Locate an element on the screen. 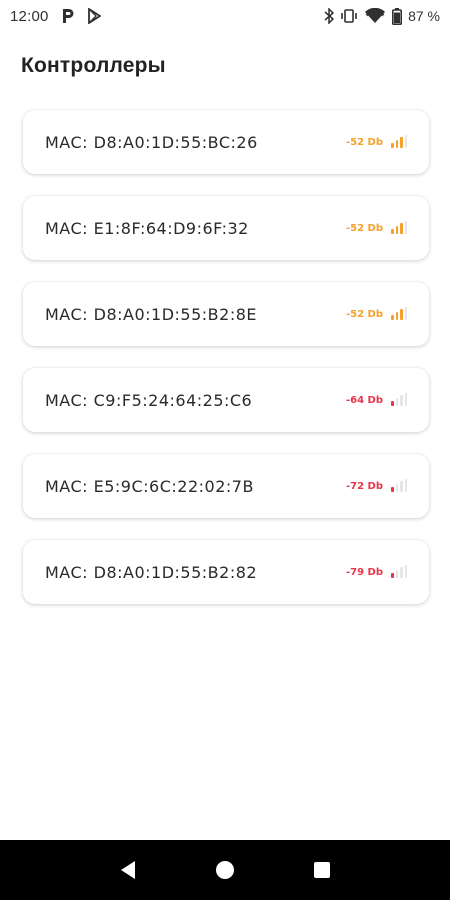  signal-indicator: -64 Db is located at coordinates (376, 399).